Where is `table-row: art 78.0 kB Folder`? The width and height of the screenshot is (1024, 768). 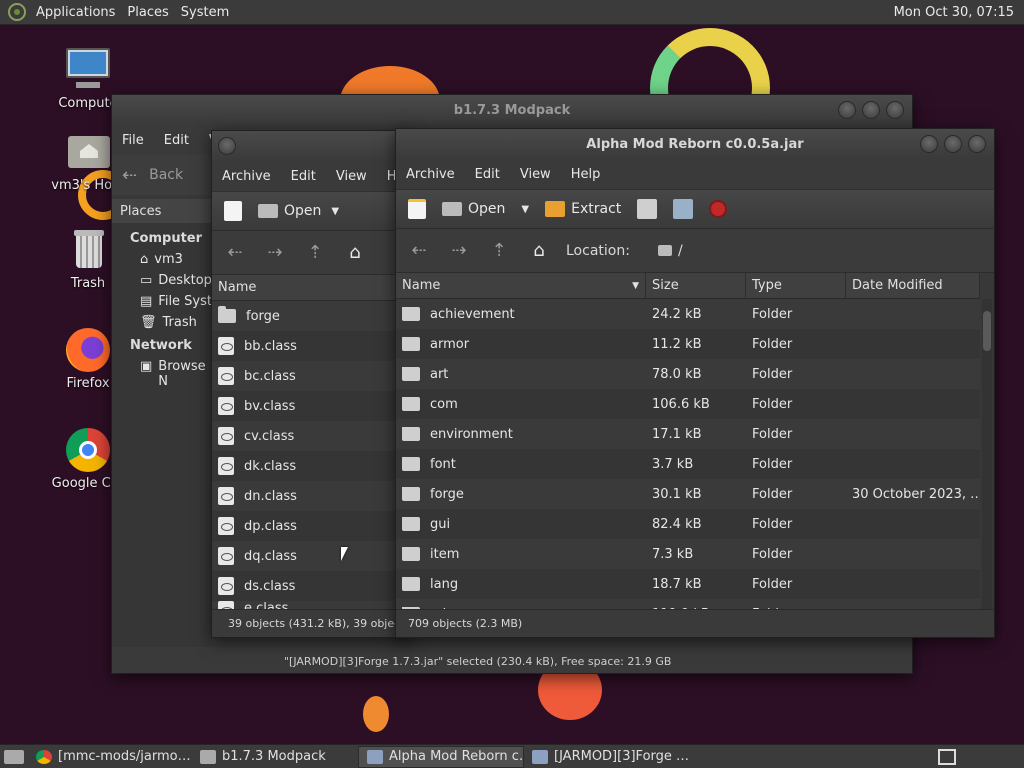 table-row: art 78.0 kB Folder is located at coordinates (688, 374).